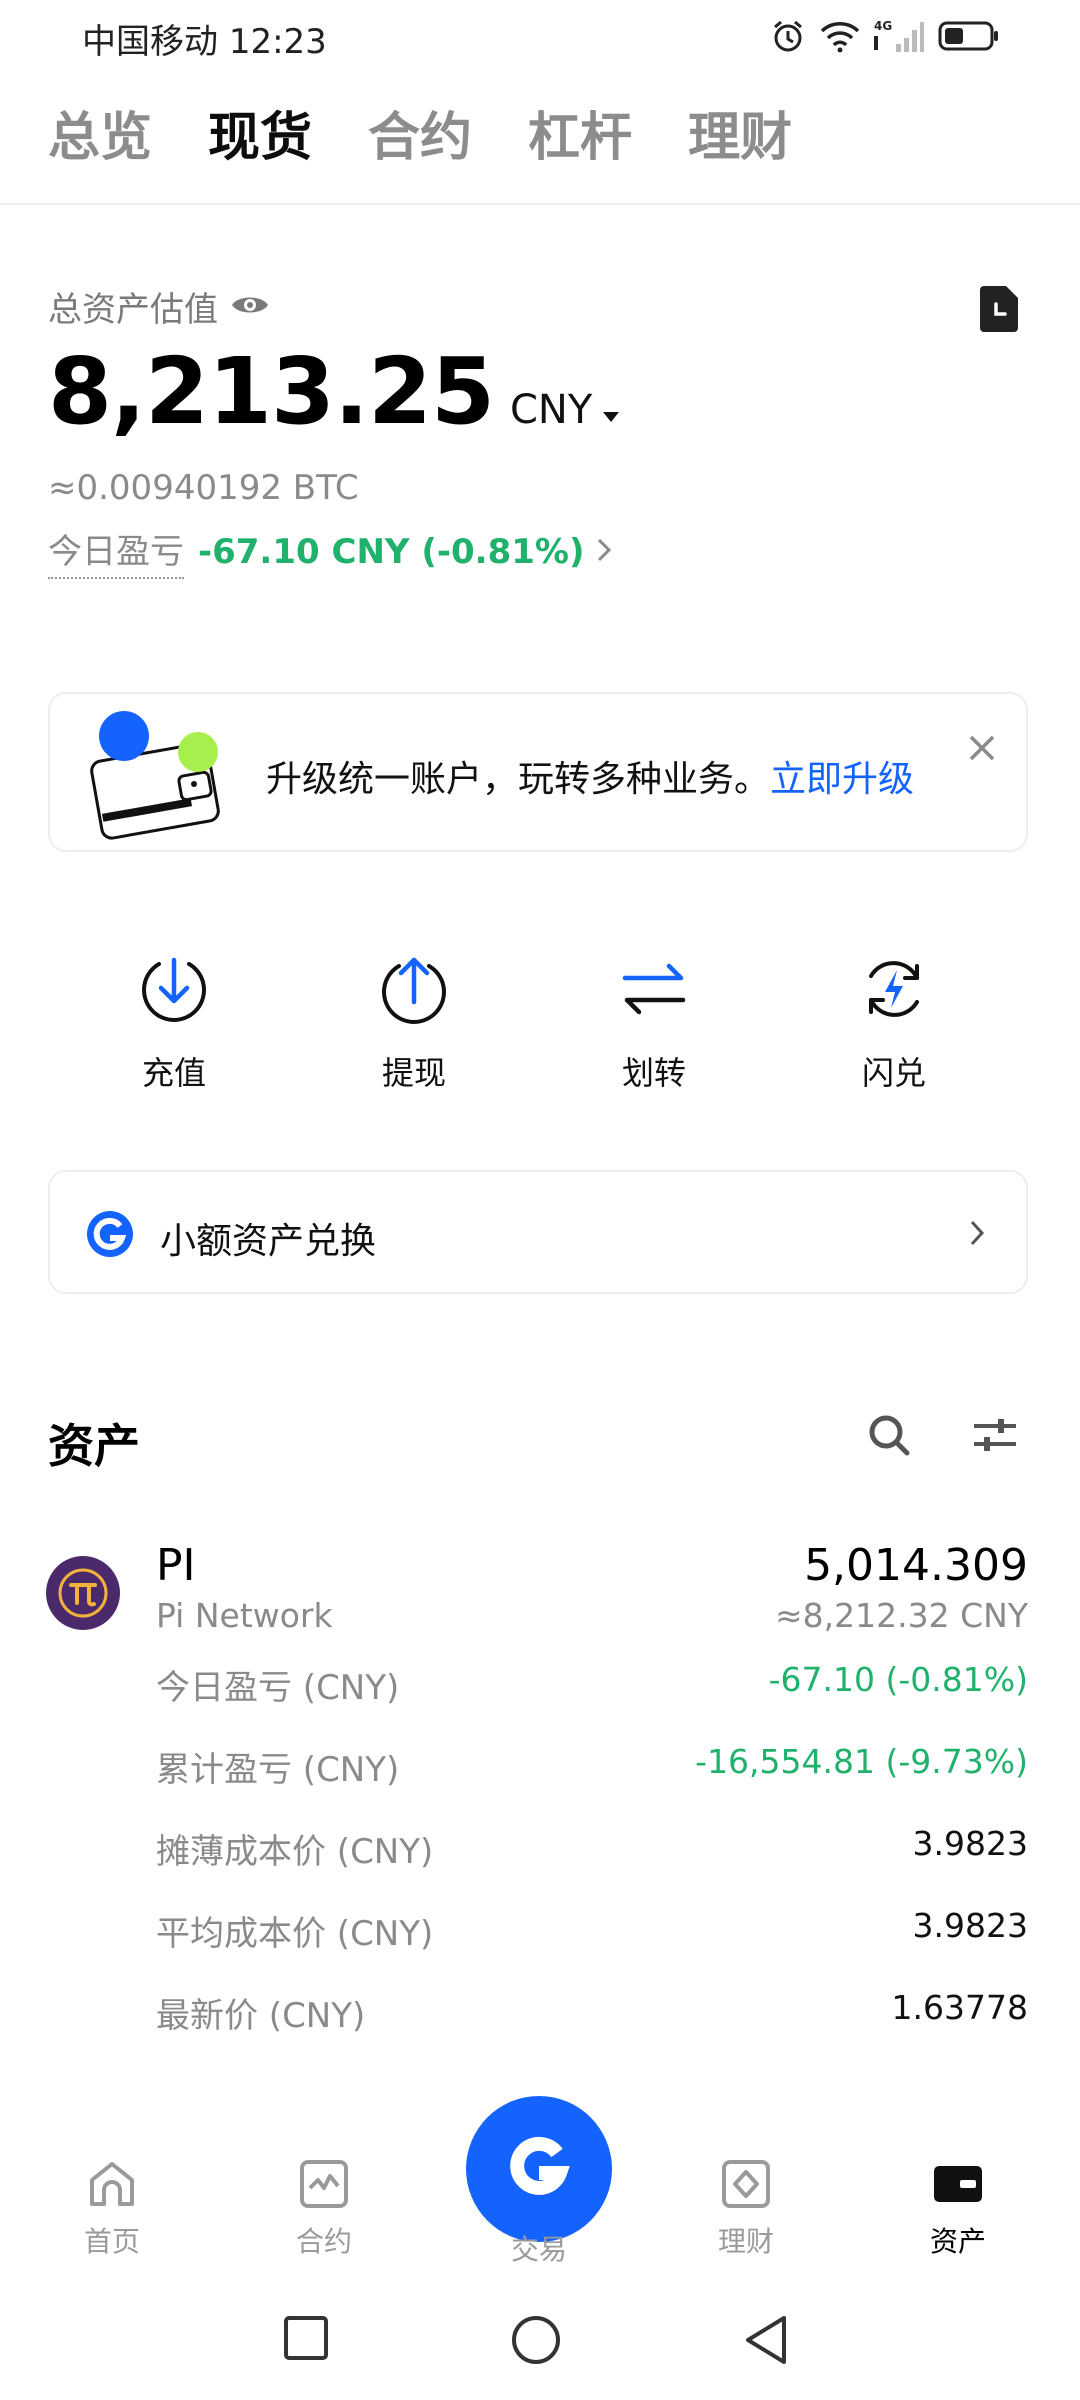 This screenshot has height=2400, width=1080. Describe the element at coordinates (840, 36) in the screenshot. I see `wifi-icon` at that location.